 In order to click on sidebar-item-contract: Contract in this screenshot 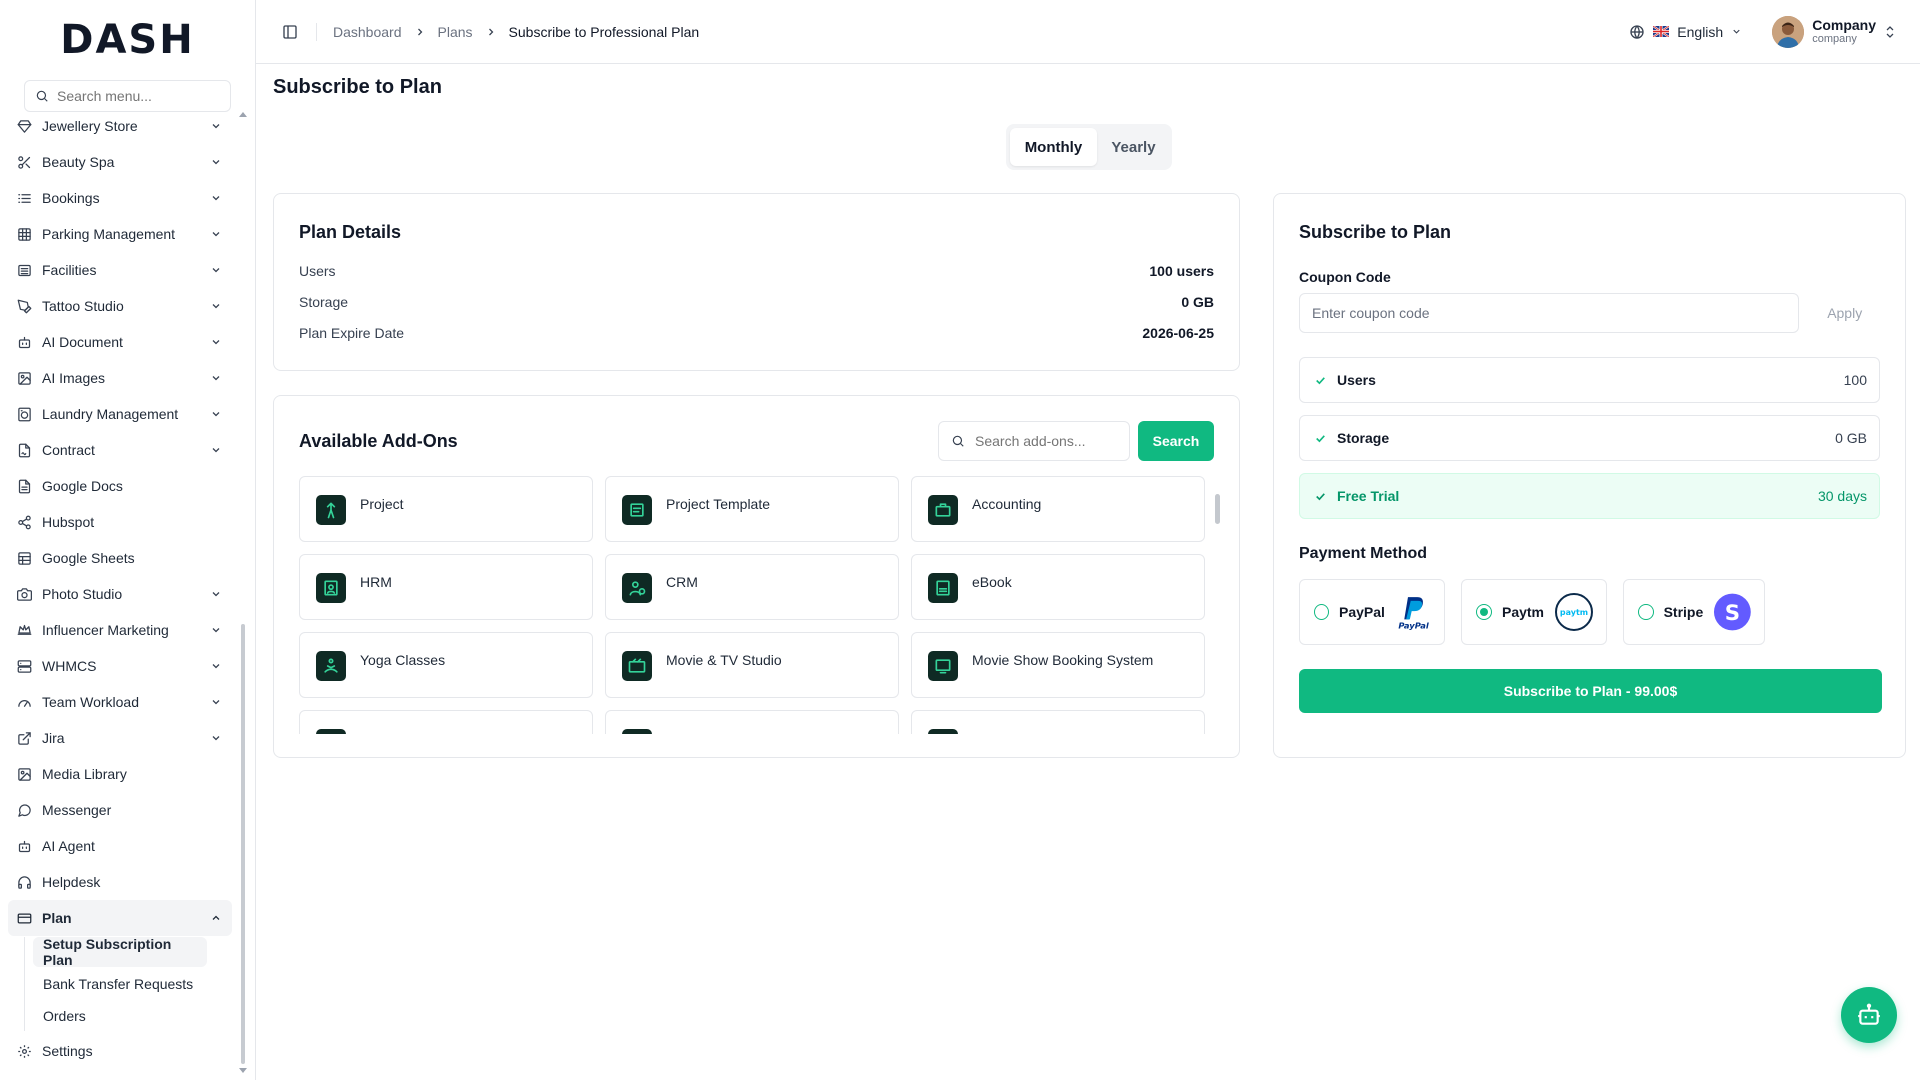, I will do `click(120, 450)`.